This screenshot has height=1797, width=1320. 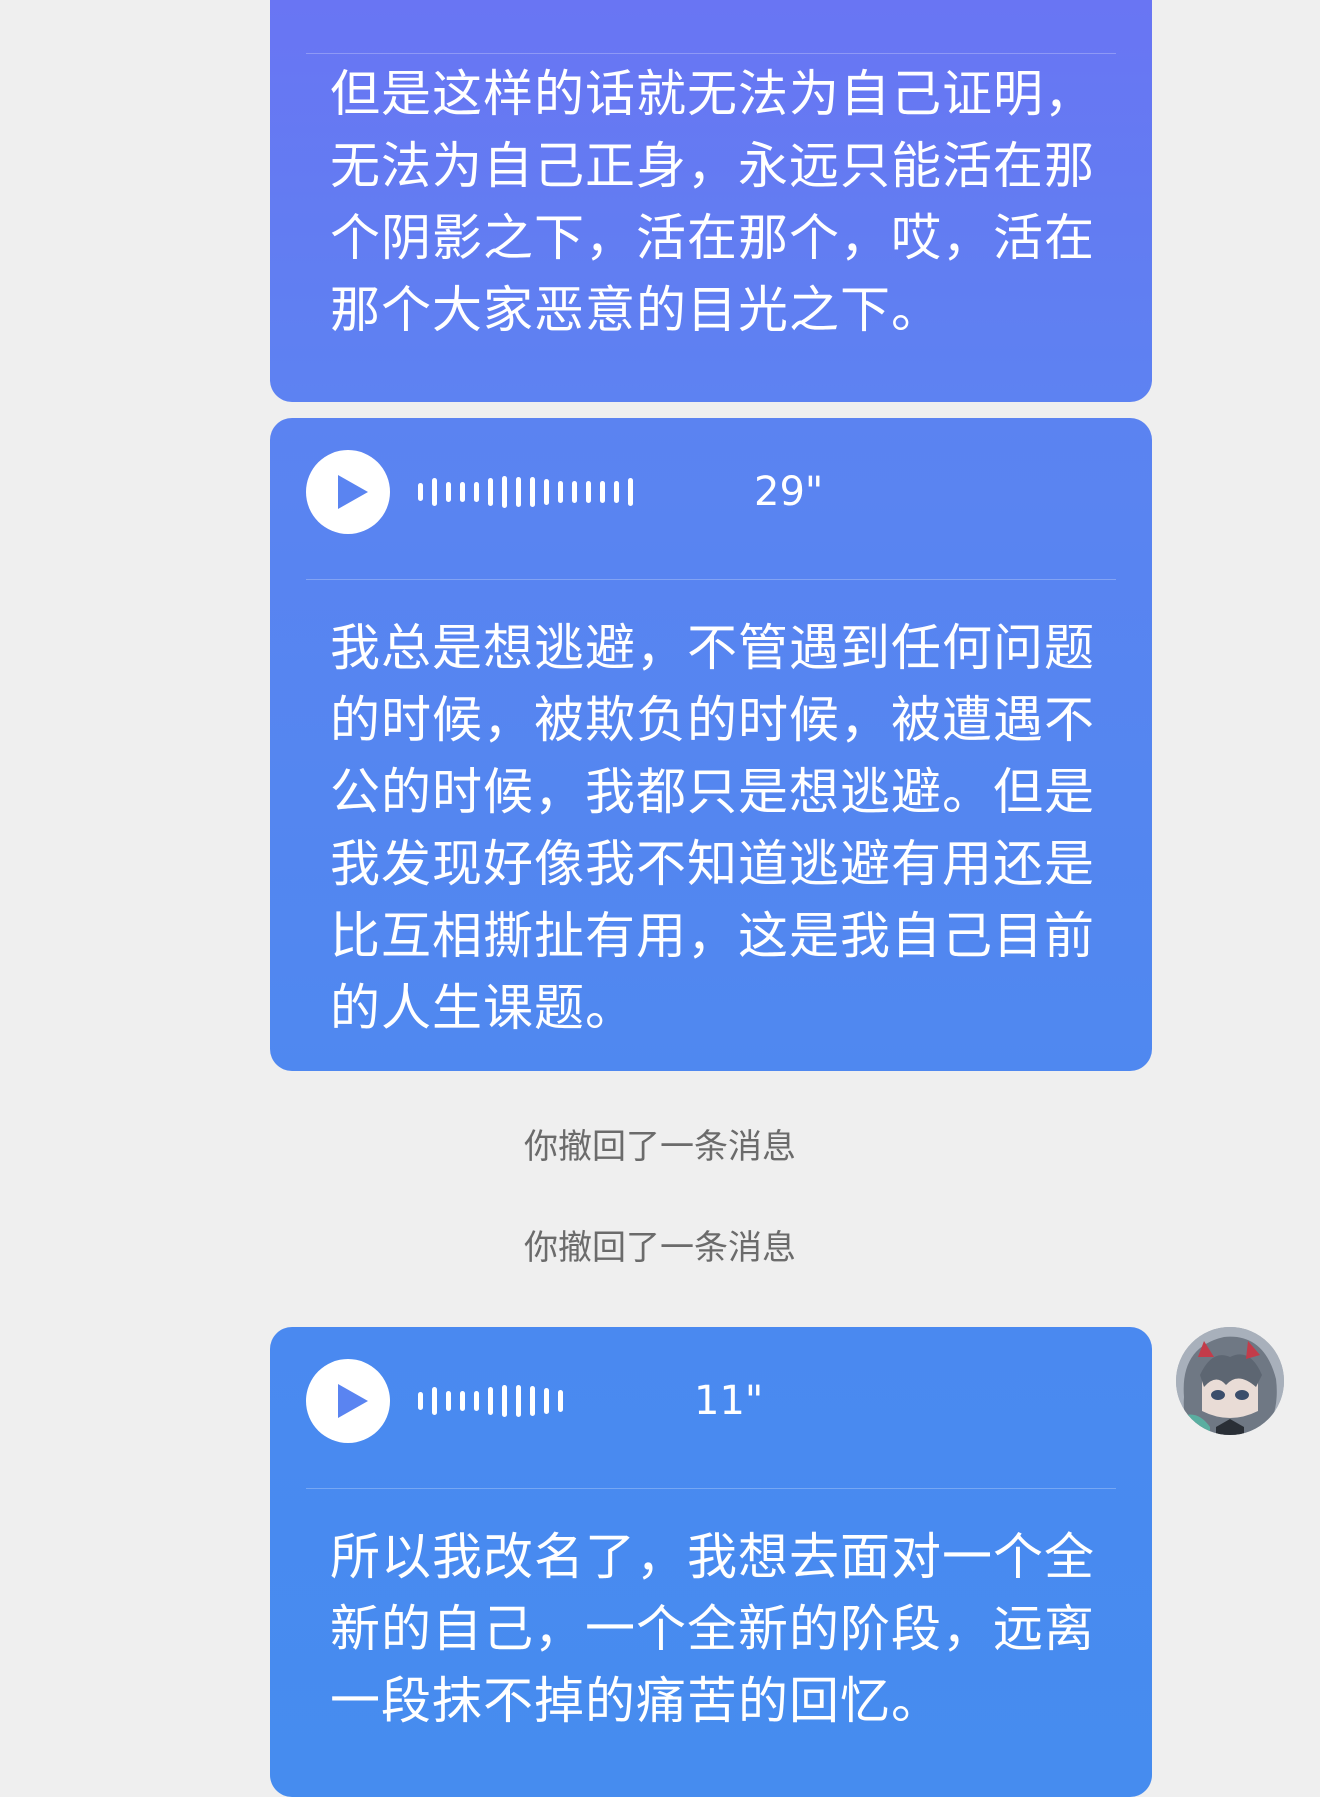 I want to click on voice-duration: 29", so click(x=789, y=492).